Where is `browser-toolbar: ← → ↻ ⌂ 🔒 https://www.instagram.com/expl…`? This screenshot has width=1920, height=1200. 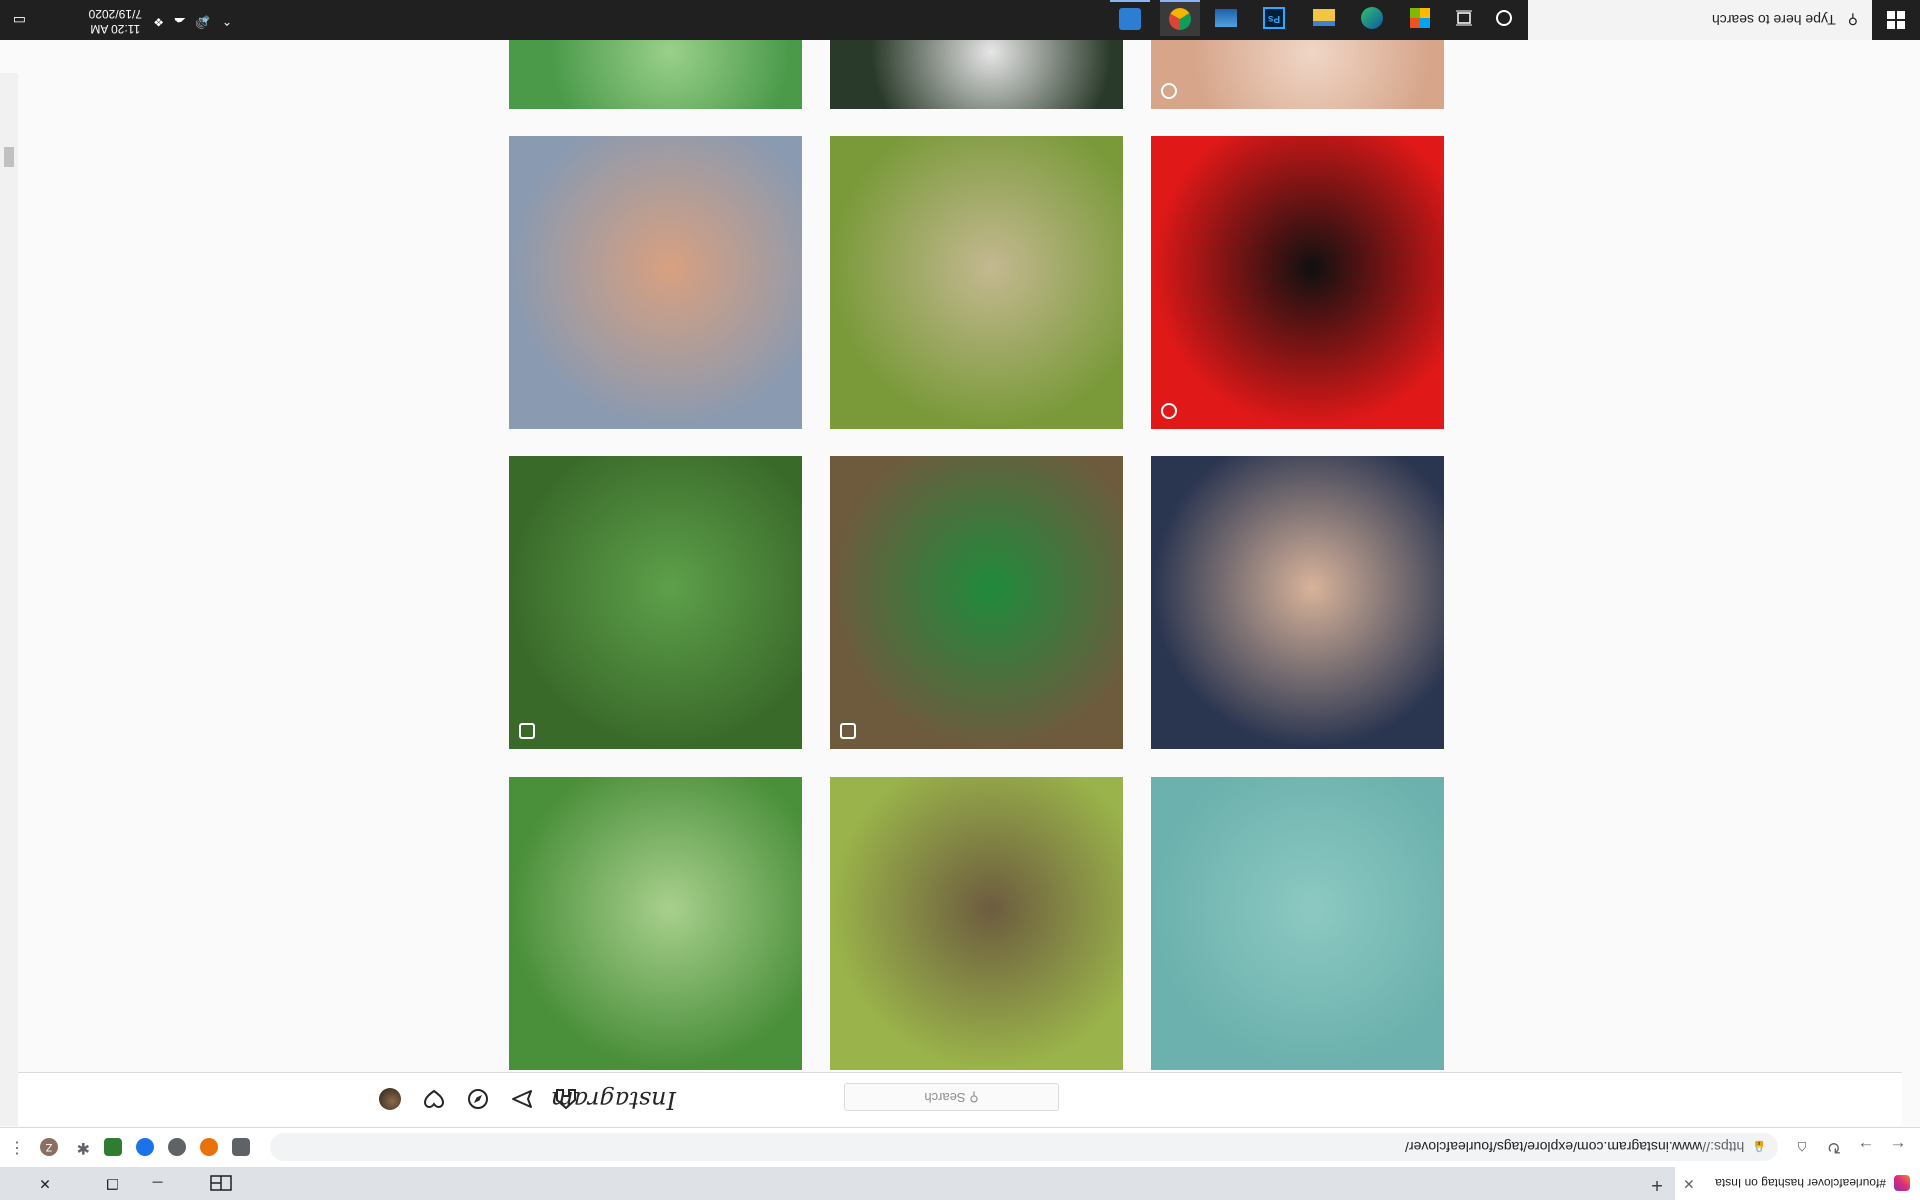
browser-toolbar: ← → ↻ ⌂ 🔒 https://www.instagram.com/expl… is located at coordinates (960, 1147).